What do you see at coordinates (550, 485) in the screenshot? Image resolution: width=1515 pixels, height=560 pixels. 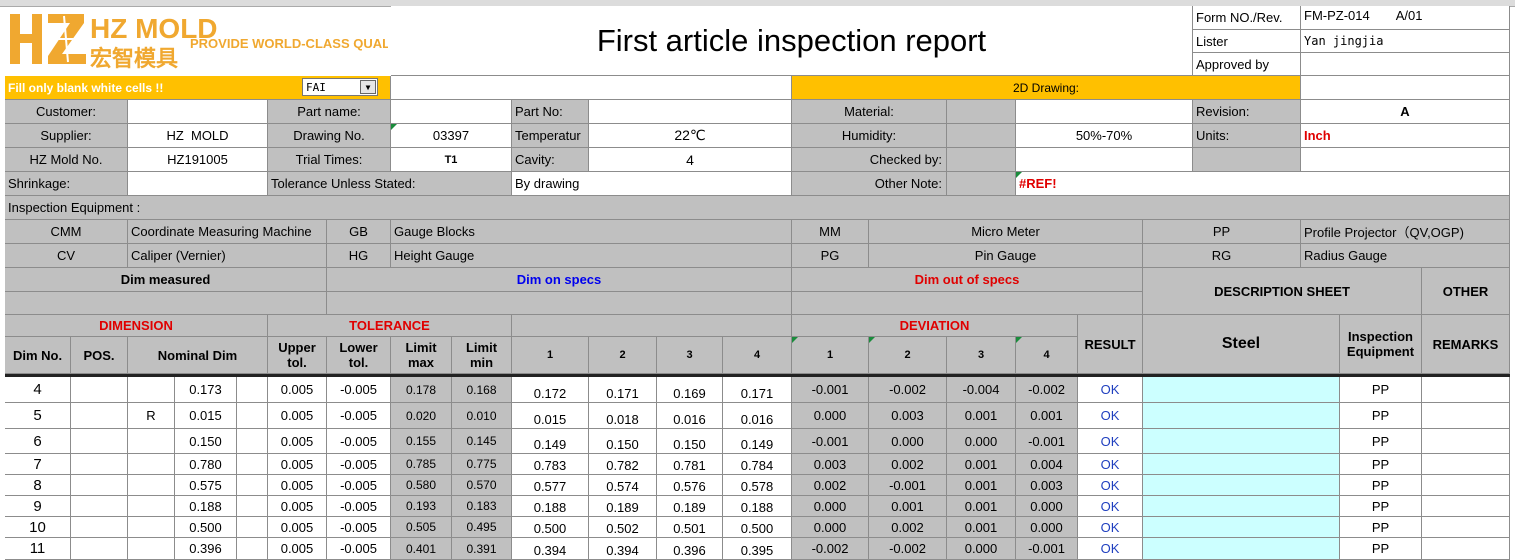 I see `measurement-cell: 0.577` at bounding box center [550, 485].